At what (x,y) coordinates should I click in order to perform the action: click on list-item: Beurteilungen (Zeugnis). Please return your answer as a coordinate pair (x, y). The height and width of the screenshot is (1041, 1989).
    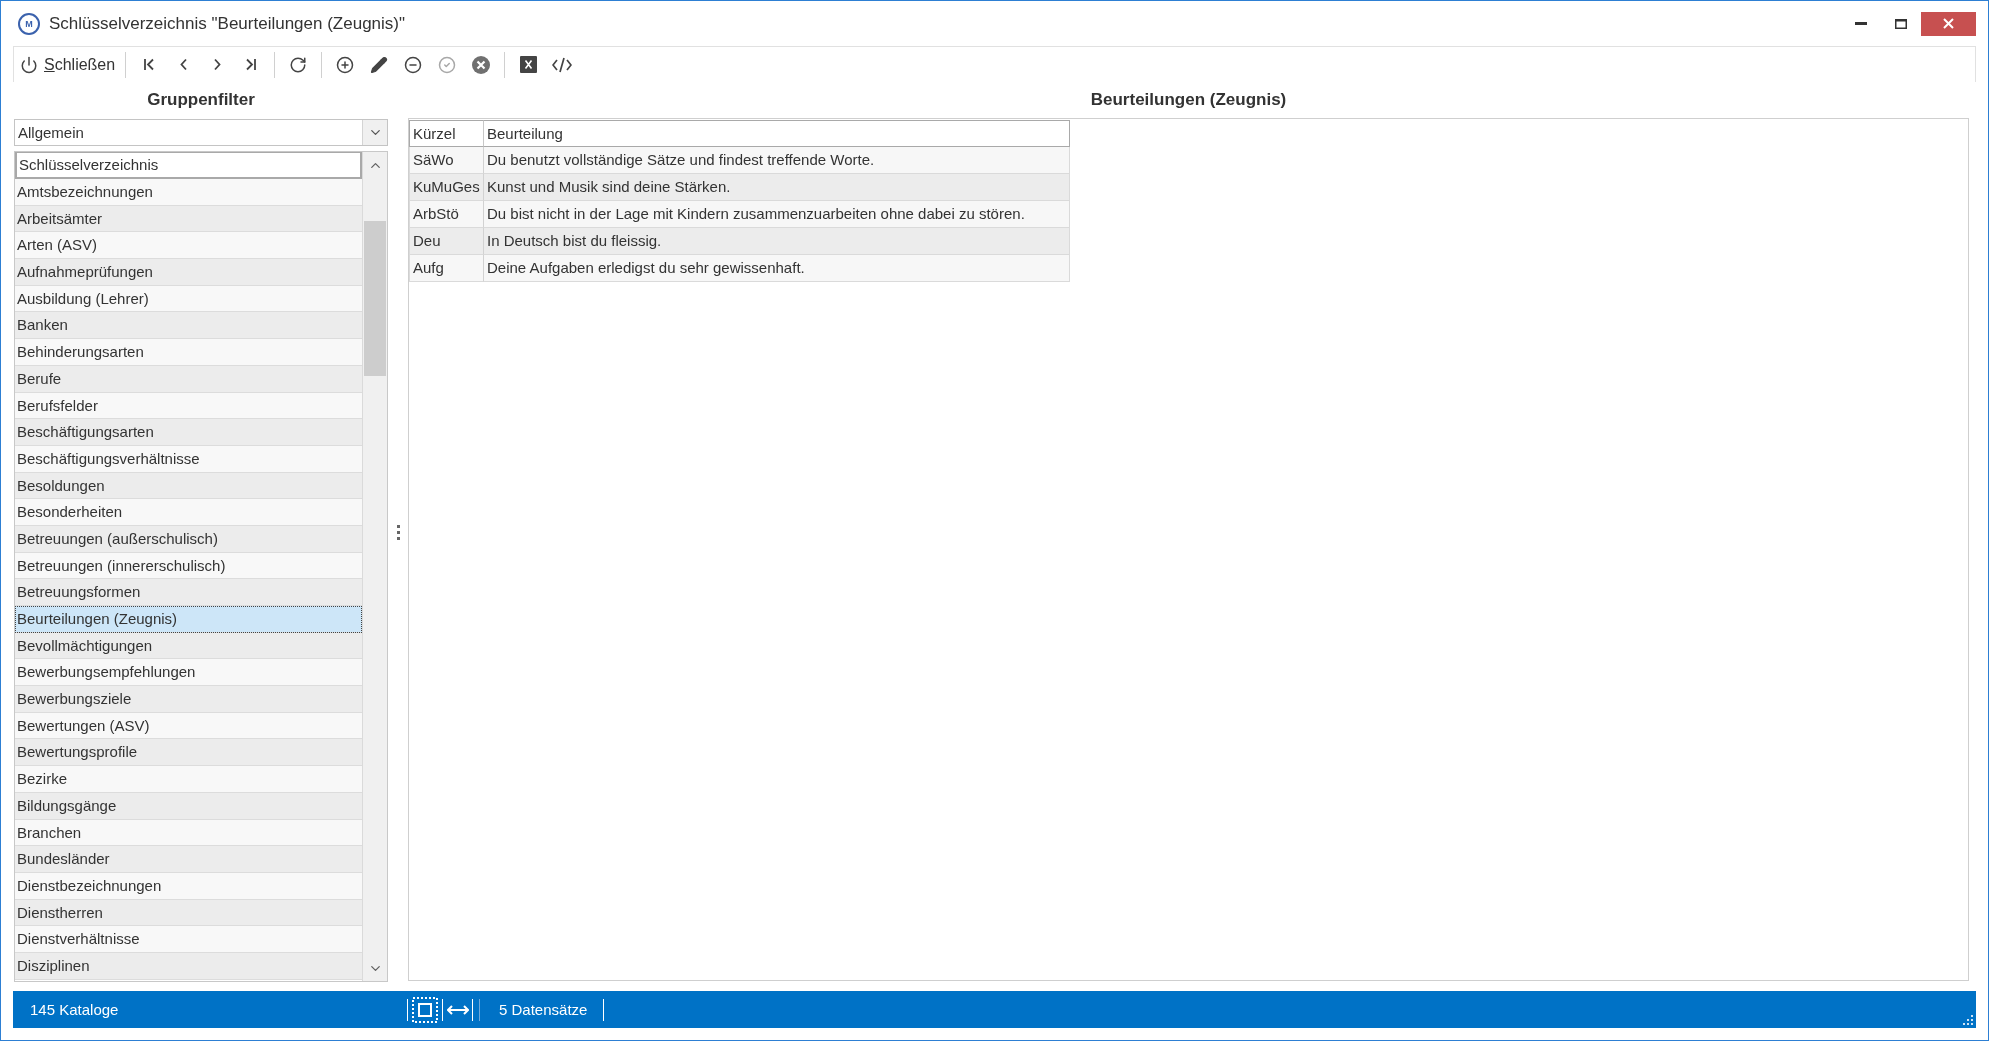
    Looking at the image, I should click on (188, 619).